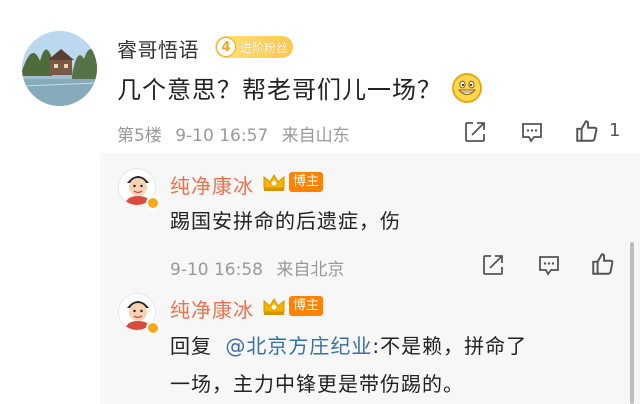 This screenshot has height=404, width=640. I want to click on reply-prefix: 回复, so click(191, 346).